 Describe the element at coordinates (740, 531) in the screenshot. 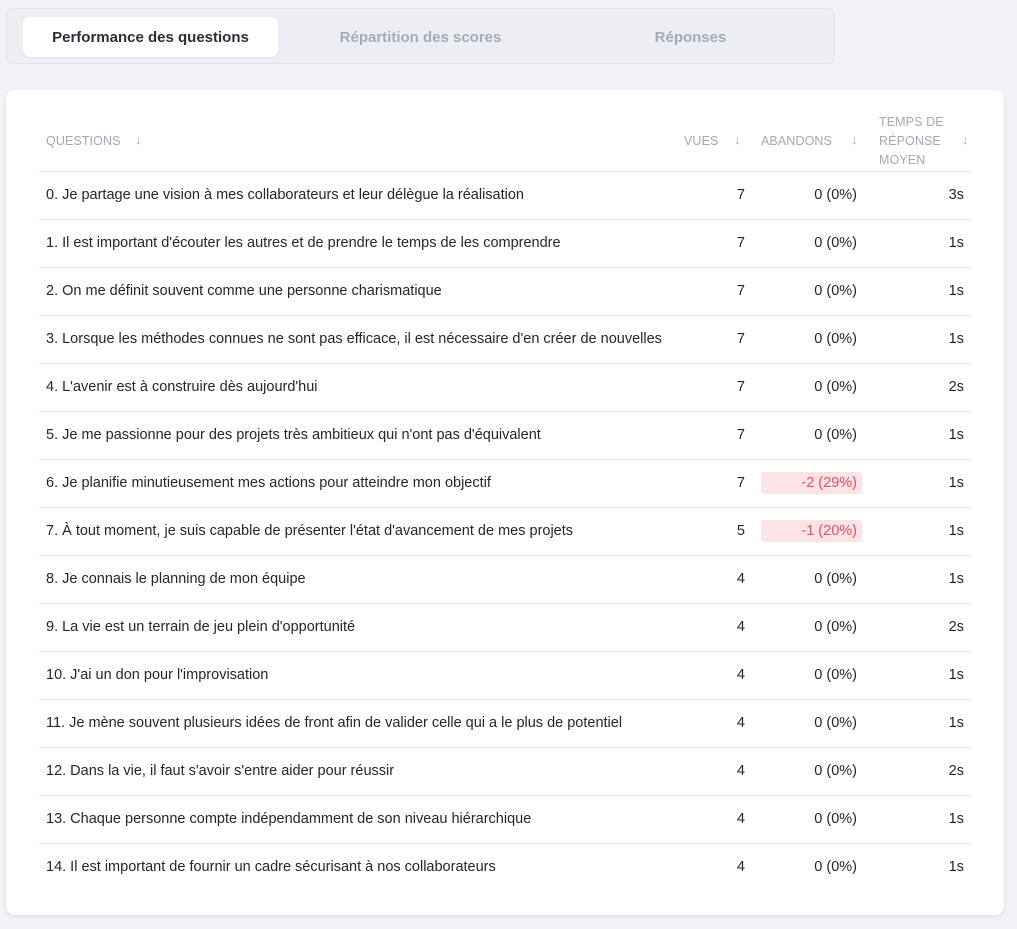

I see `vues-value: 5` at that location.